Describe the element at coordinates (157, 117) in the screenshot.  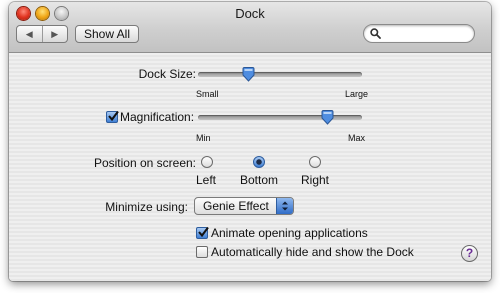
I see `magnification-label: Magnification:` at that location.